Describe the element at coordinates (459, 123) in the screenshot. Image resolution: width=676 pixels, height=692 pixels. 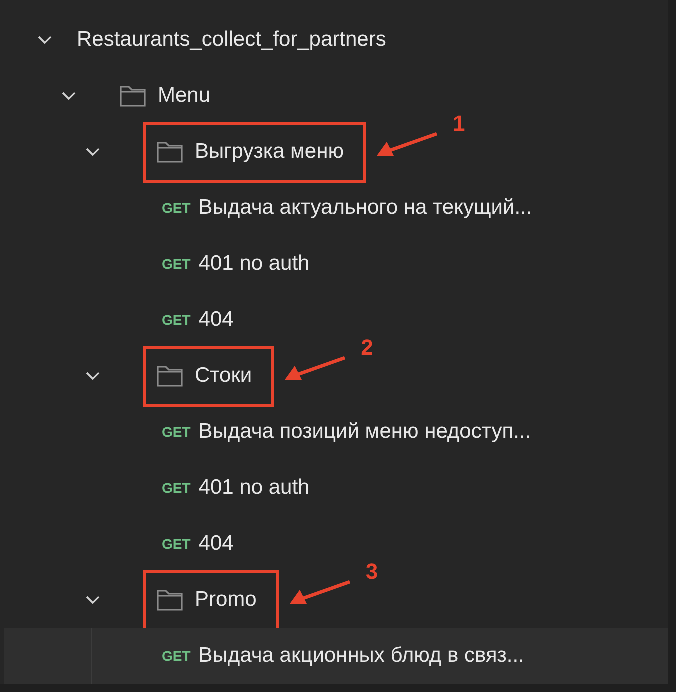
I see `annotation-number: 1` at that location.